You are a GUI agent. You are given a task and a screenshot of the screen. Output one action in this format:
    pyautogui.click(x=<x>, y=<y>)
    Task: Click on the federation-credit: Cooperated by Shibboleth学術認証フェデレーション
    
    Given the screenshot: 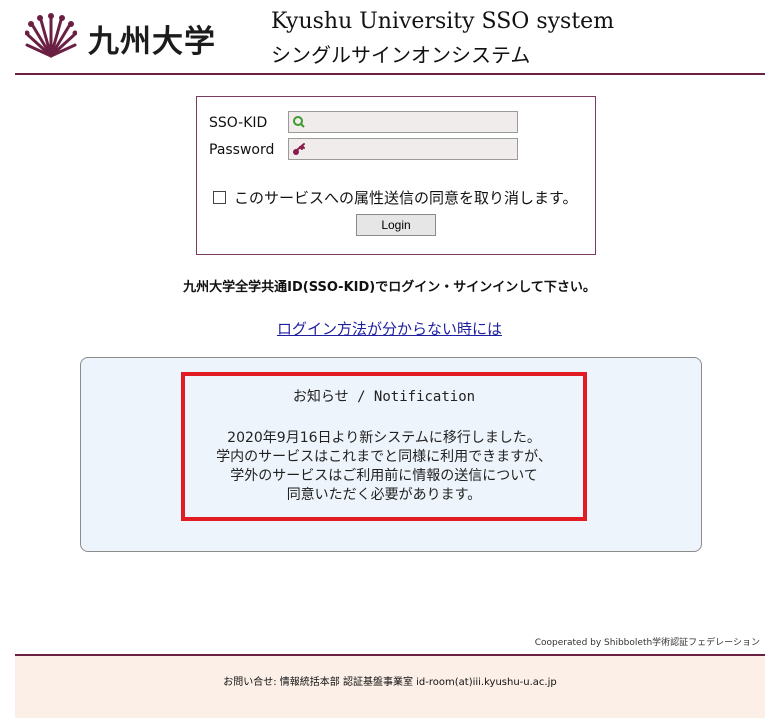 What is the action you would take?
    pyautogui.click(x=647, y=643)
    